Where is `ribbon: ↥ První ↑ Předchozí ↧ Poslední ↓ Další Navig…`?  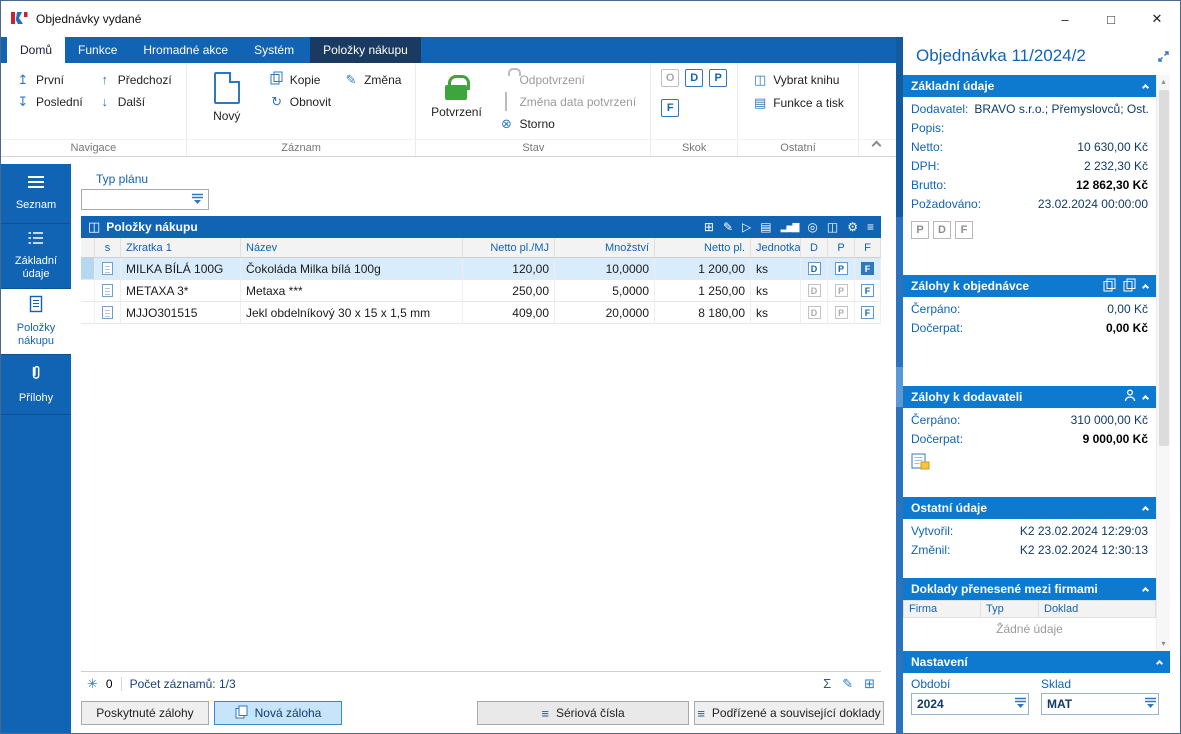
ribbon: ↥ První ↑ Předchozí ↧ Poslední ↓ Další Navig… is located at coordinates (448, 110).